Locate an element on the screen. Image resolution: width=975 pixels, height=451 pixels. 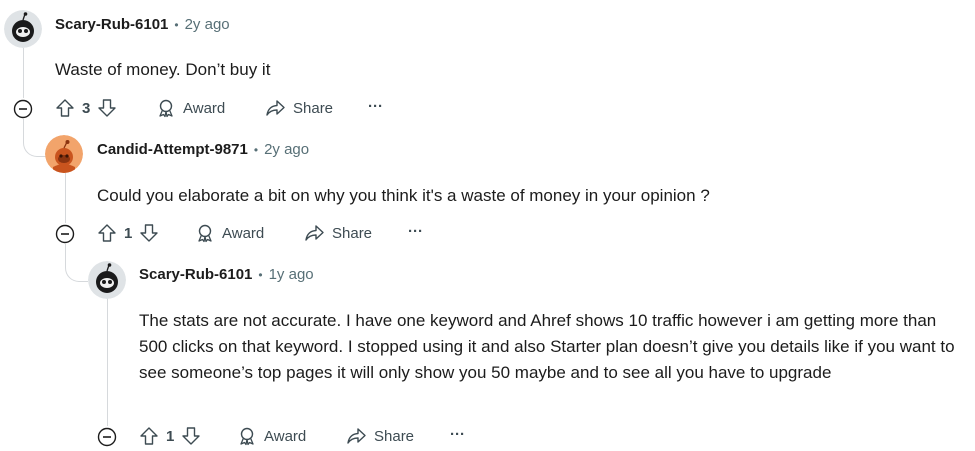
vote-group: 3 is located at coordinates (86, 108).